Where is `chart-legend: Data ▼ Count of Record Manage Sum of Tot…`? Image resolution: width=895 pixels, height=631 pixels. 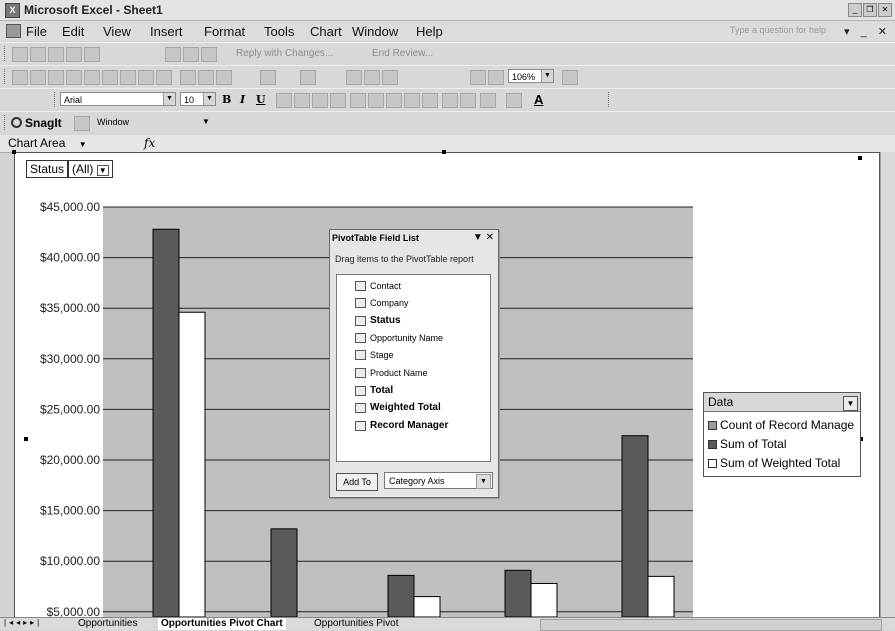
chart-legend: Data ▼ Count of Record Manage Sum of Tot… is located at coordinates (782, 434).